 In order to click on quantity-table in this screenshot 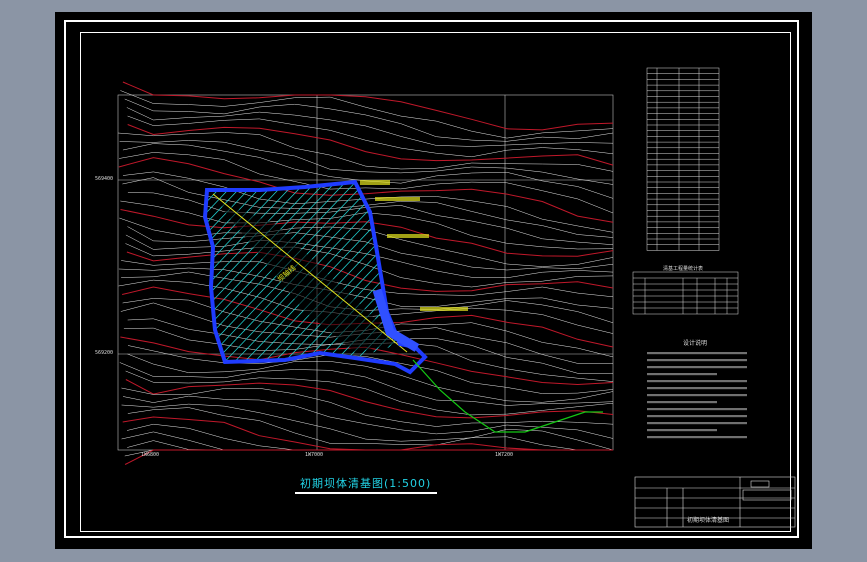, I will do `click(685, 293)`.